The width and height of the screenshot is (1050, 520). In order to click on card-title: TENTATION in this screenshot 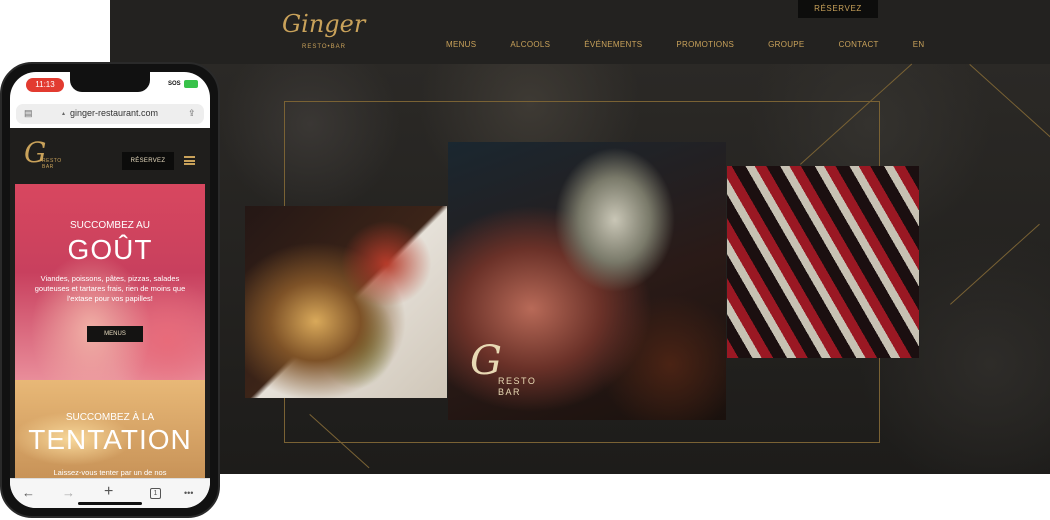, I will do `click(110, 439)`.